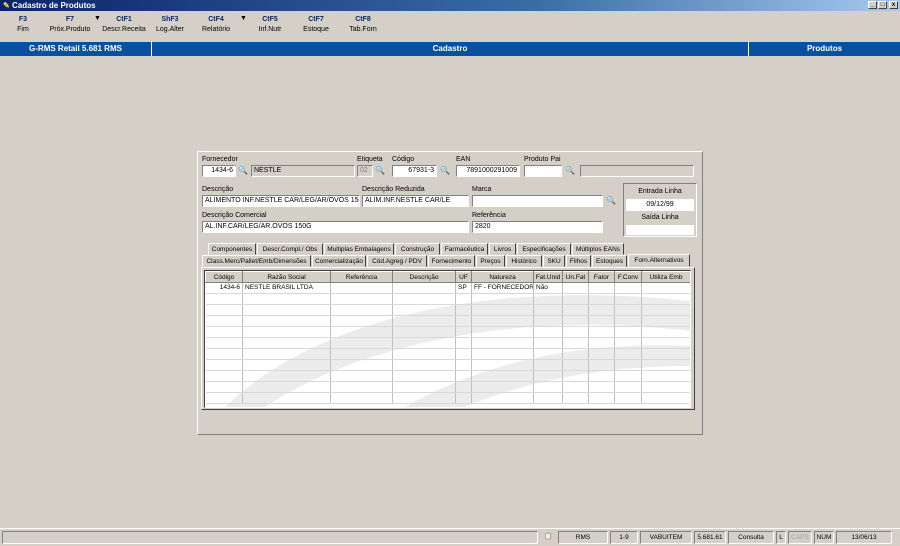  What do you see at coordinates (415, 201) in the screenshot?
I see `descricao-reduzida-field: ALIM.INF.NESTLE CAR/LE` at bounding box center [415, 201].